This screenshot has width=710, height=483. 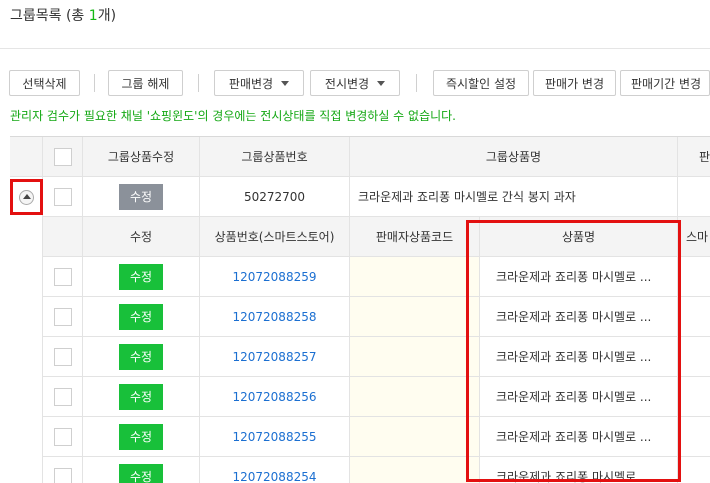 I want to click on group-row-checkbox-cell, so click(x=63, y=197).